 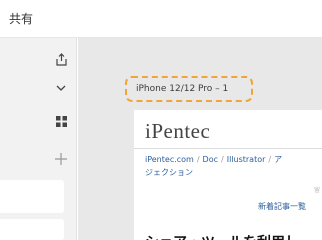 What do you see at coordinates (21, 18) in the screenshot?
I see `share-label: 共有` at bounding box center [21, 18].